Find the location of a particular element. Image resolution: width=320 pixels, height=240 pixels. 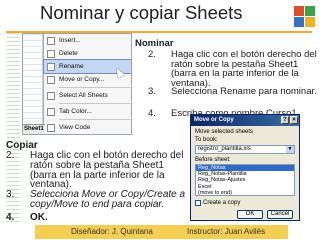

help-icon: ? is located at coordinates (285, 120).